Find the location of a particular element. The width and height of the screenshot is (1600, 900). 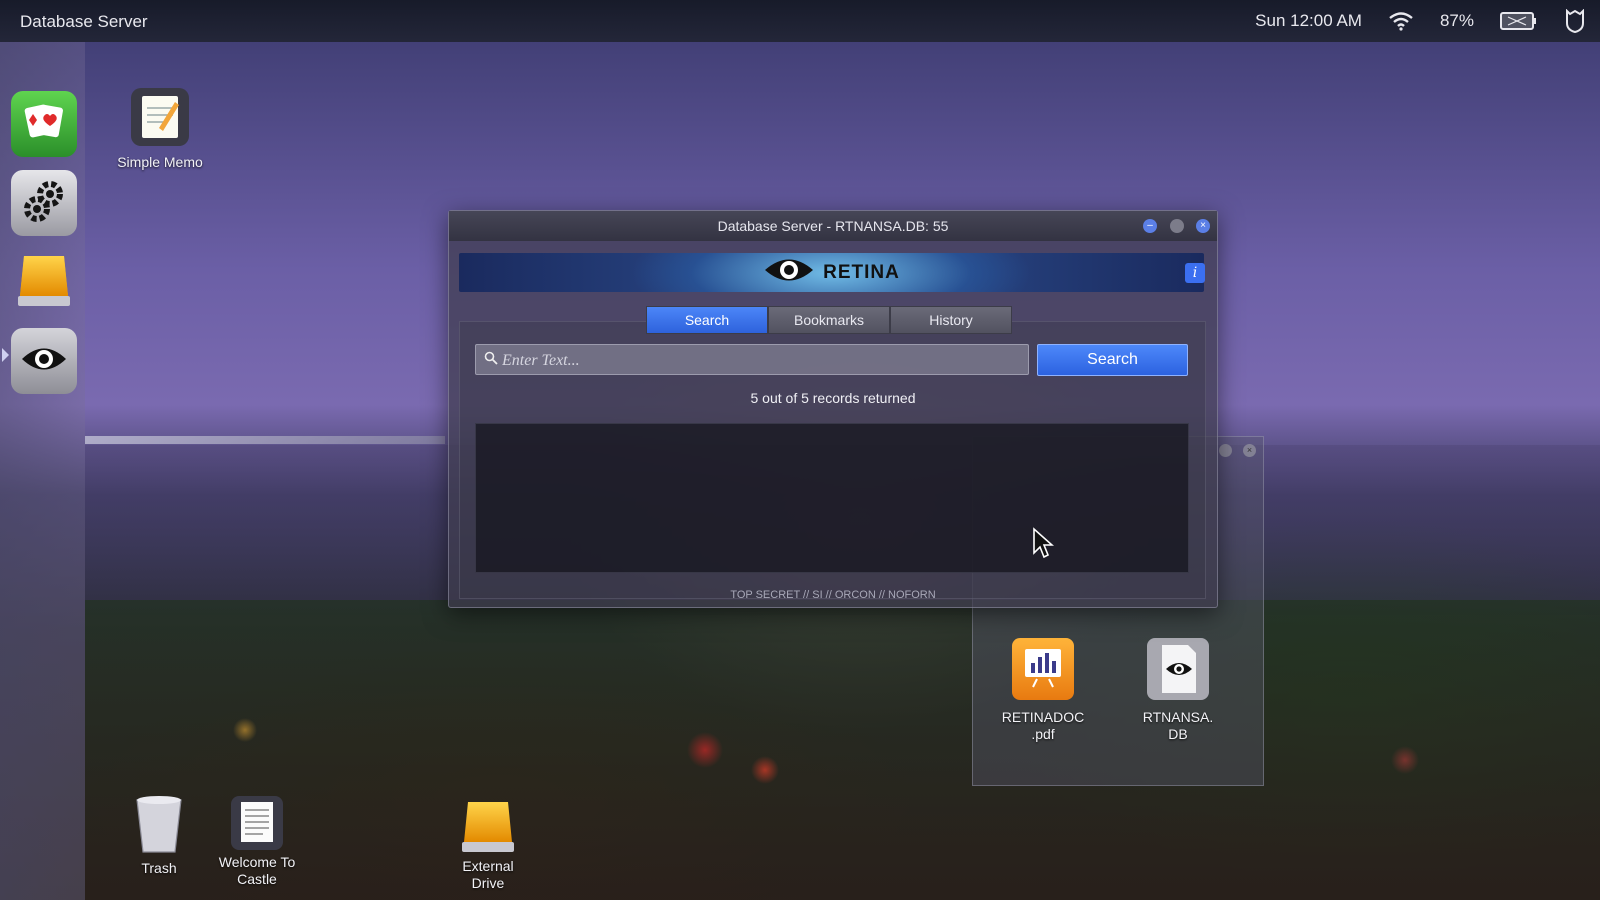

tab-bookmarks: Bookmarks is located at coordinates (829, 320).